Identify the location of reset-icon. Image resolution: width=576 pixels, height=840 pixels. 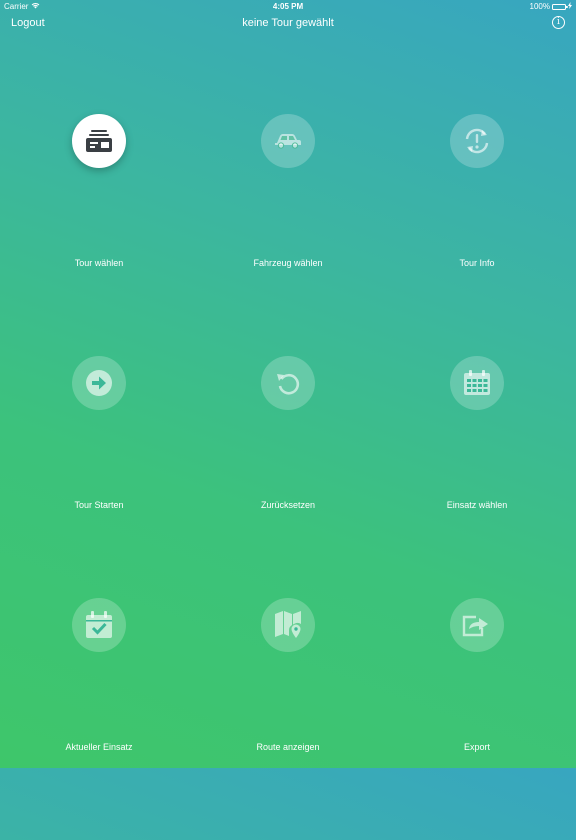
(288, 383).